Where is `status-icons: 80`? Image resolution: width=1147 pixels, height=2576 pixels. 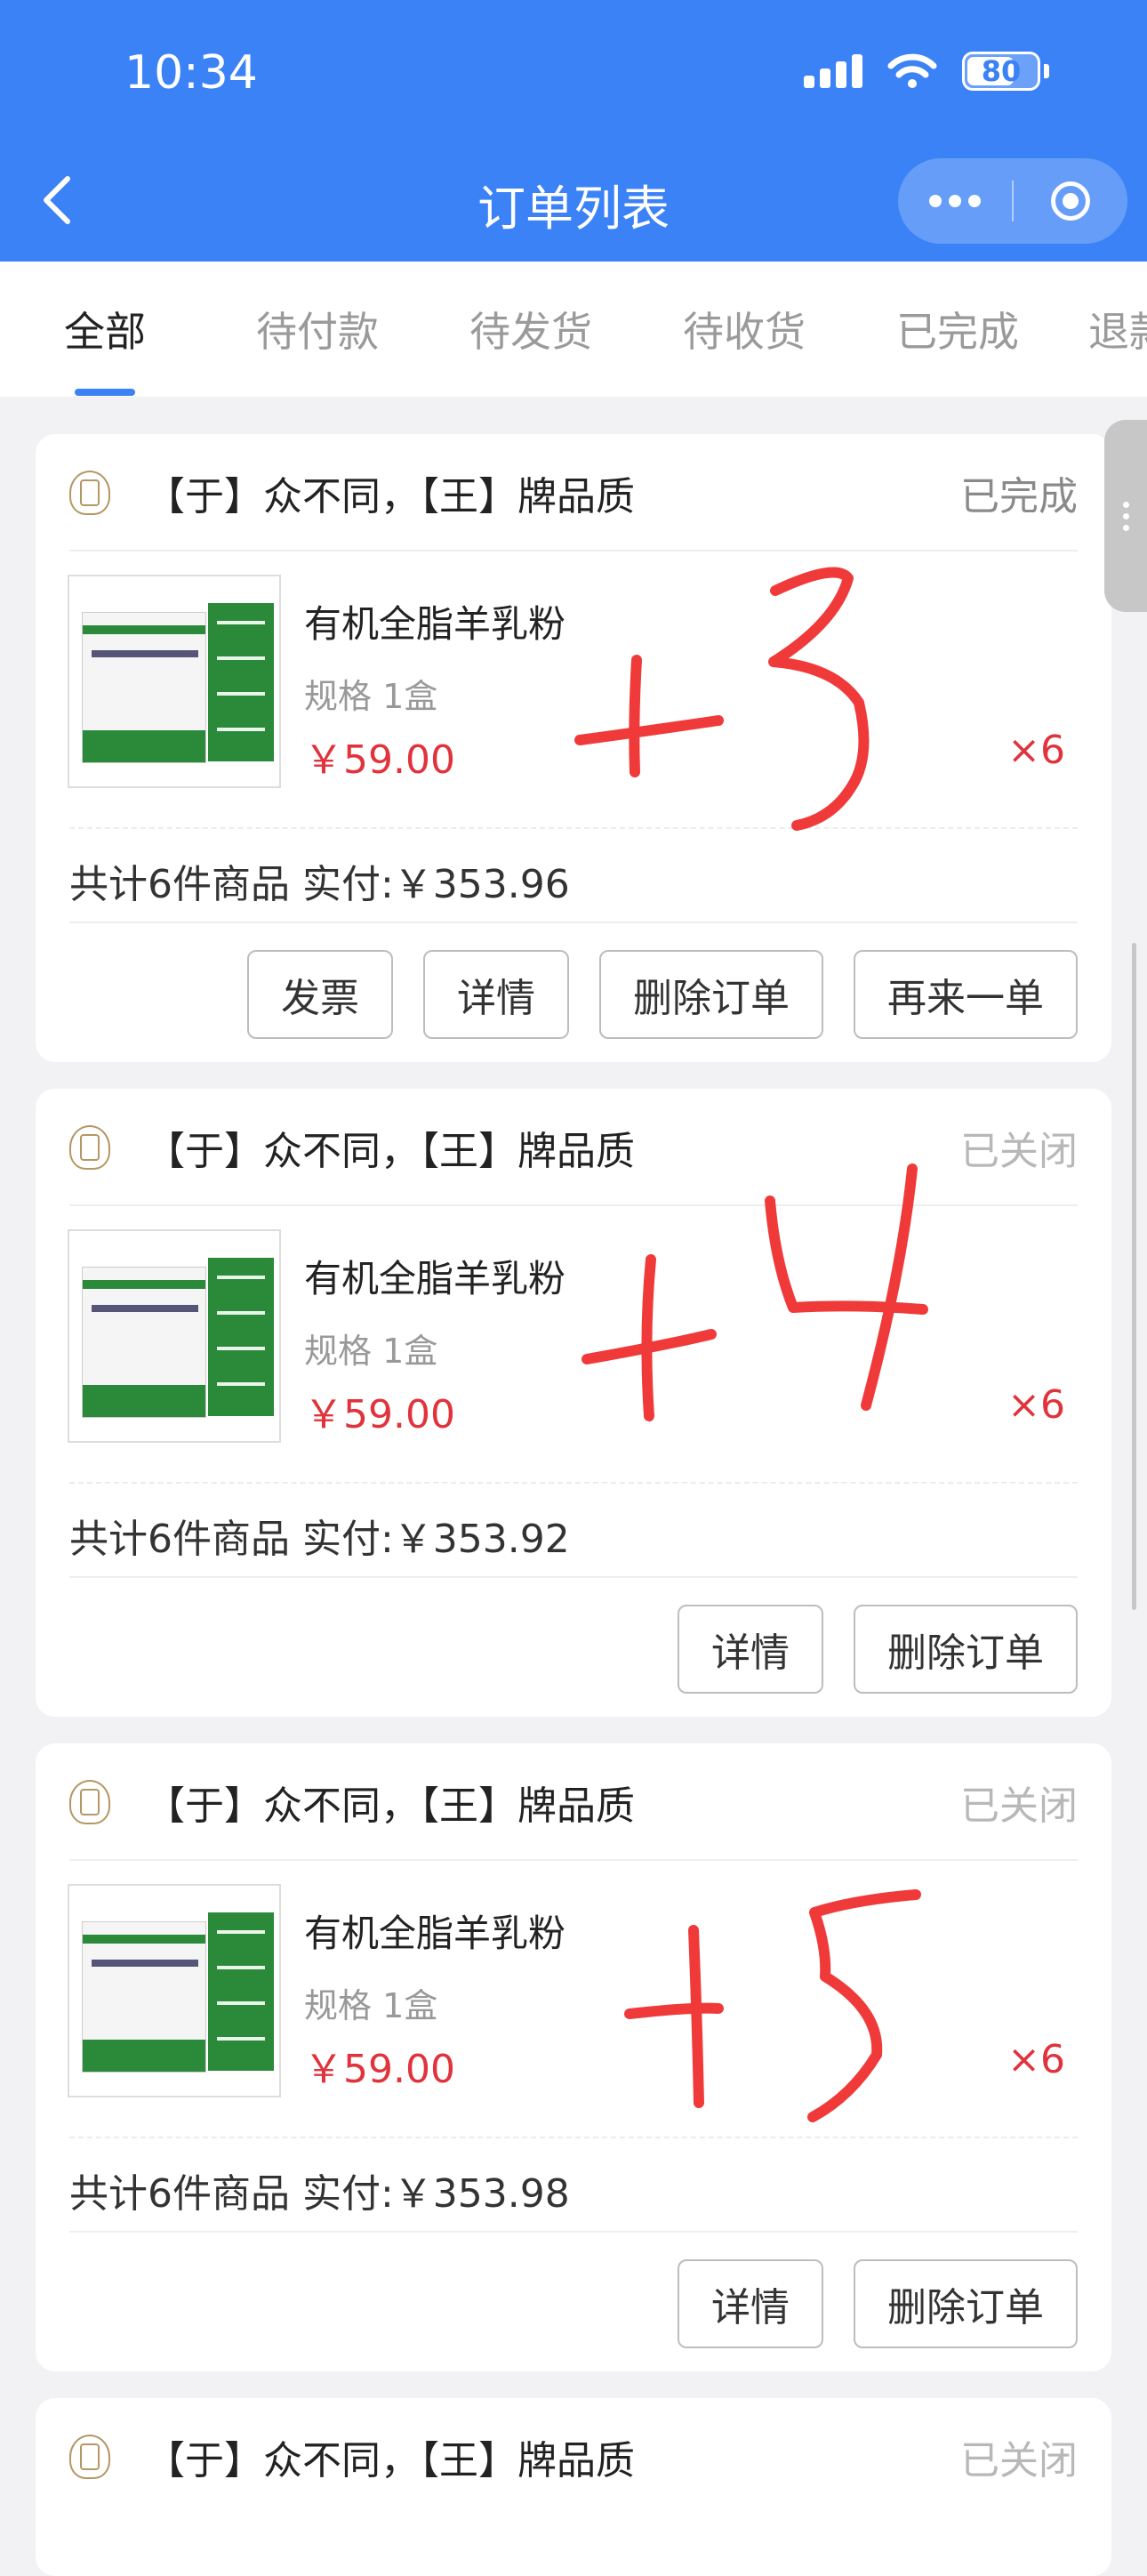 status-icons: 80 is located at coordinates (926, 71).